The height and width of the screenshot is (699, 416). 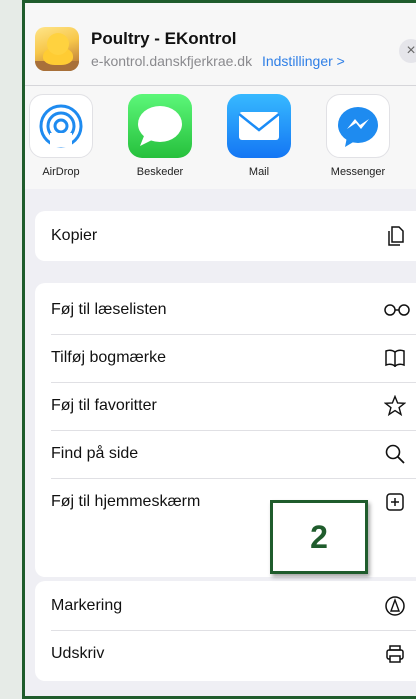 What do you see at coordinates (108, 357) in the screenshot?
I see `action-label: Tilføj bogmærke` at bounding box center [108, 357].